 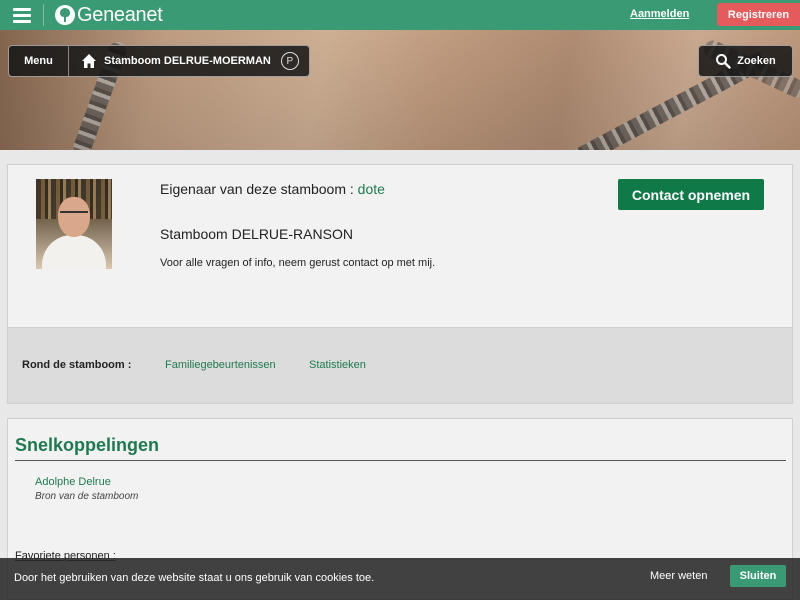 I want to click on tree-name: Stamboom DELRUE-RANSON, so click(x=256, y=234).